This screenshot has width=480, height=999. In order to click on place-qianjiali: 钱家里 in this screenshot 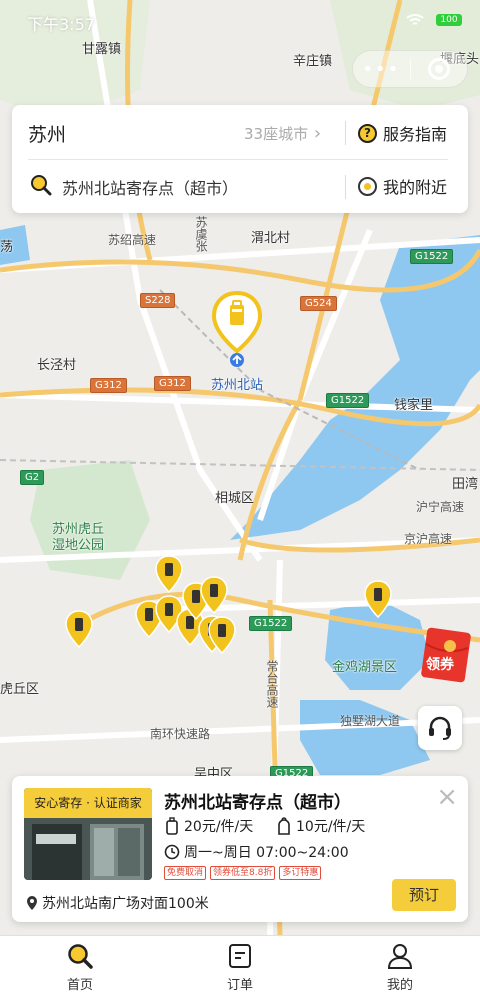, I will do `click(414, 405)`.